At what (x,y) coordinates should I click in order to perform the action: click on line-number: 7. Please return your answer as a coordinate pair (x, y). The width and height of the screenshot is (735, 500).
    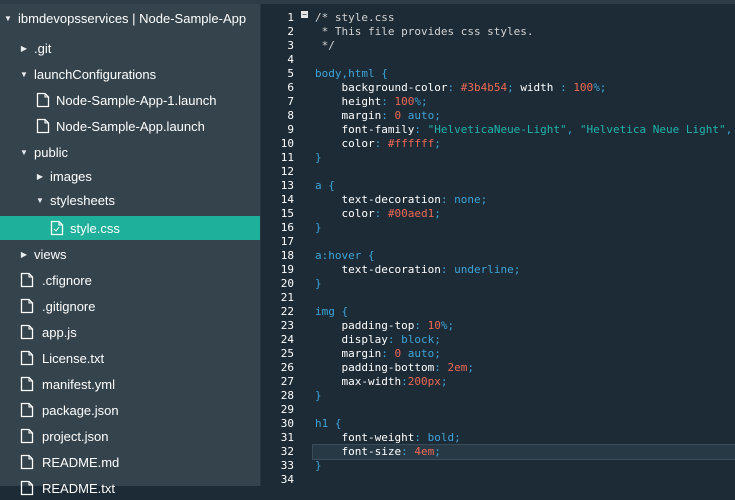
    Looking at the image, I should click on (290, 101).